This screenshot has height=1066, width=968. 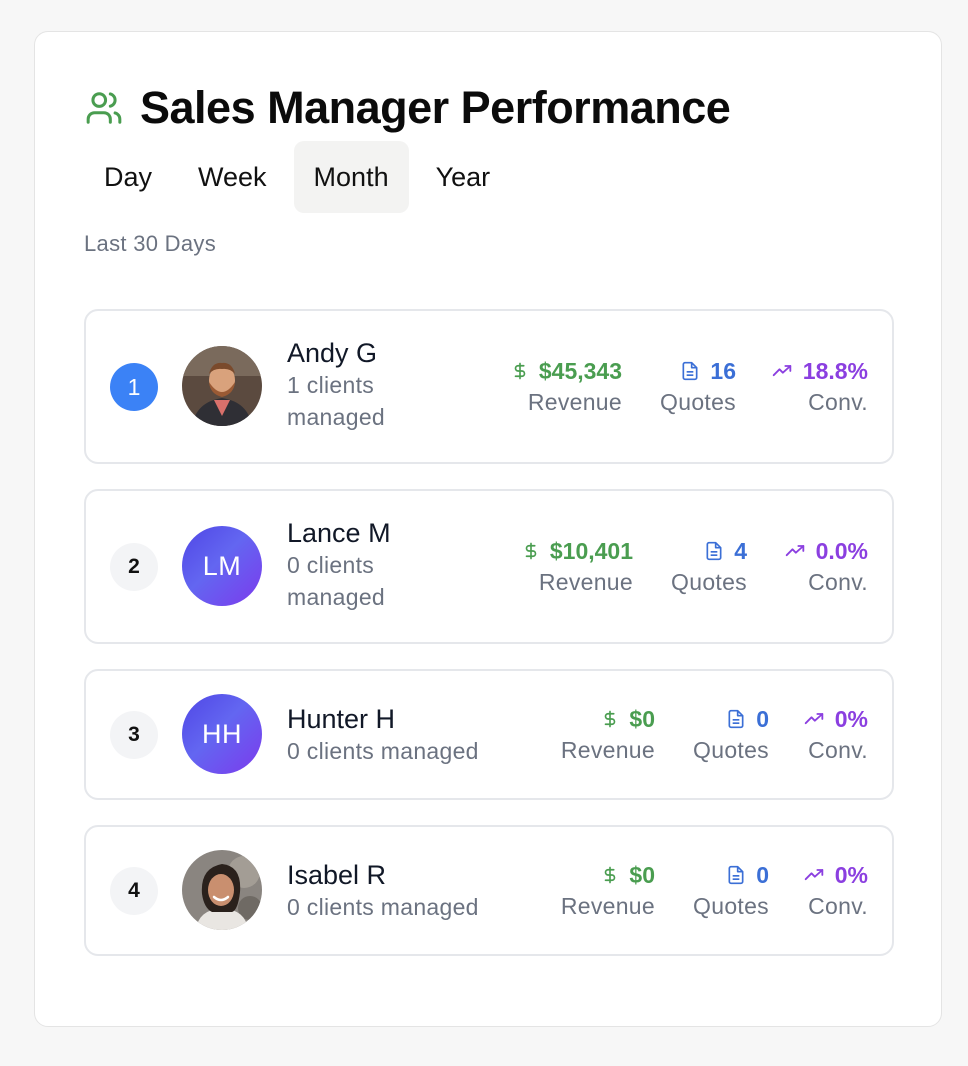 I want to click on tab-year: Year, so click(x=463, y=177).